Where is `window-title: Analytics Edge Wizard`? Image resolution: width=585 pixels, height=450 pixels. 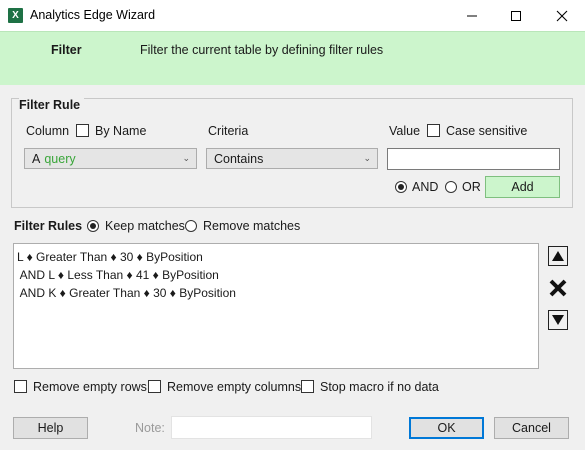
window-title: Analytics Edge Wizard is located at coordinates (93, 15).